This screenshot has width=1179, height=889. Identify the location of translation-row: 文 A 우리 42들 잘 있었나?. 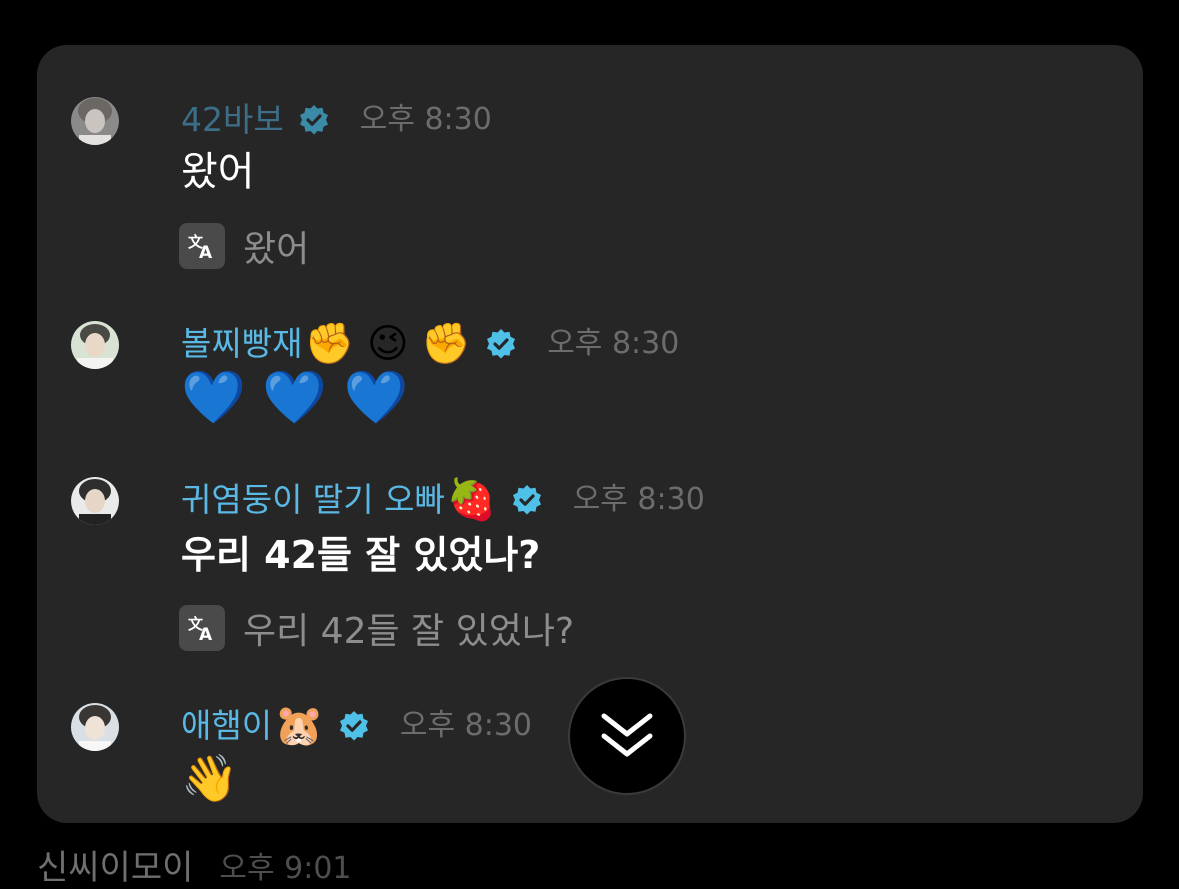
(376, 628).